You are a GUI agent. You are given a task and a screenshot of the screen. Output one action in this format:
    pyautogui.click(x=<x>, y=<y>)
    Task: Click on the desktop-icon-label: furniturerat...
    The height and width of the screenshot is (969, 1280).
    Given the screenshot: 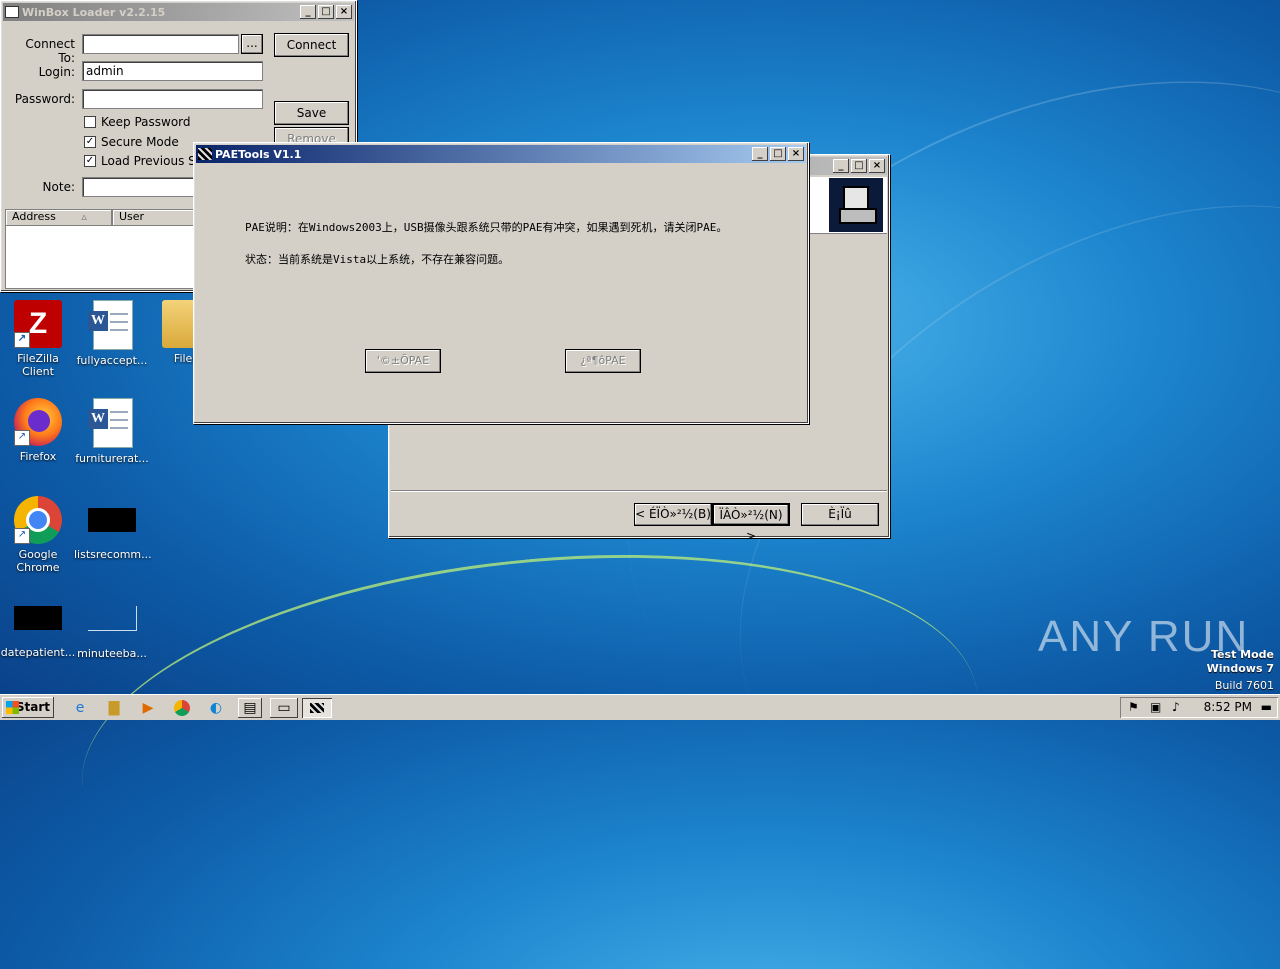 What is the action you would take?
    pyautogui.click(x=112, y=458)
    